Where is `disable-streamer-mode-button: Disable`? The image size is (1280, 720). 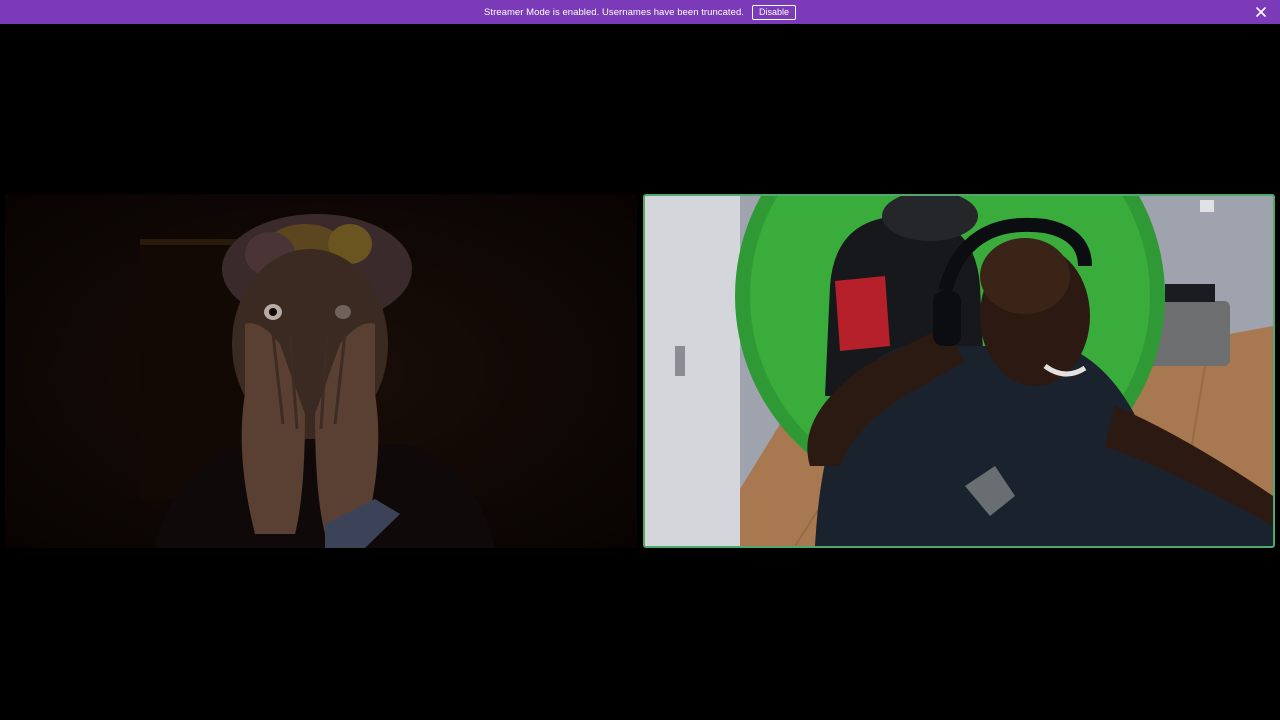 disable-streamer-mode-button: Disable is located at coordinates (773, 12).